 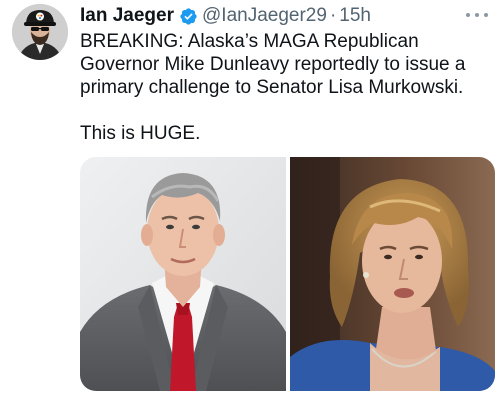 I want to click on more-options-icon, so click(x=477, y=15).